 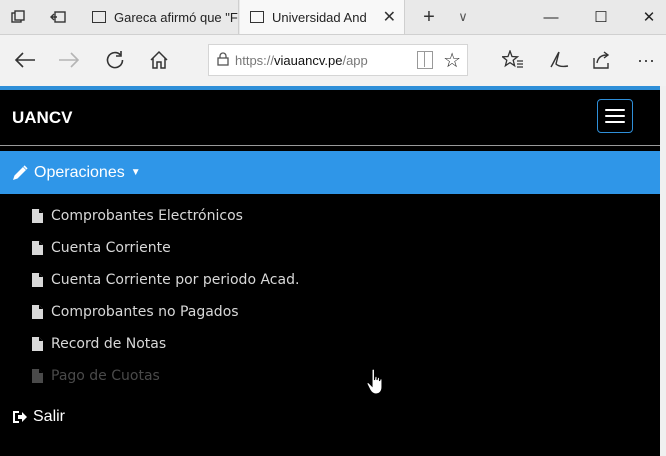 I want to click on menu-item-label: Record de Notas, so click(x=109, y=344).